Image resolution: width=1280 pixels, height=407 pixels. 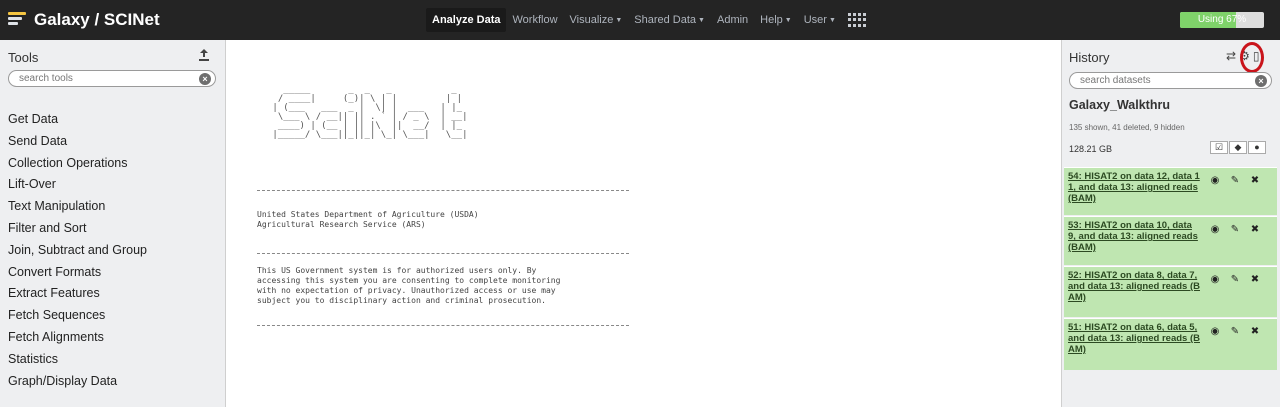 I want to click on tool-section-item: Fetch Sequences, so click(x=77, y=315).